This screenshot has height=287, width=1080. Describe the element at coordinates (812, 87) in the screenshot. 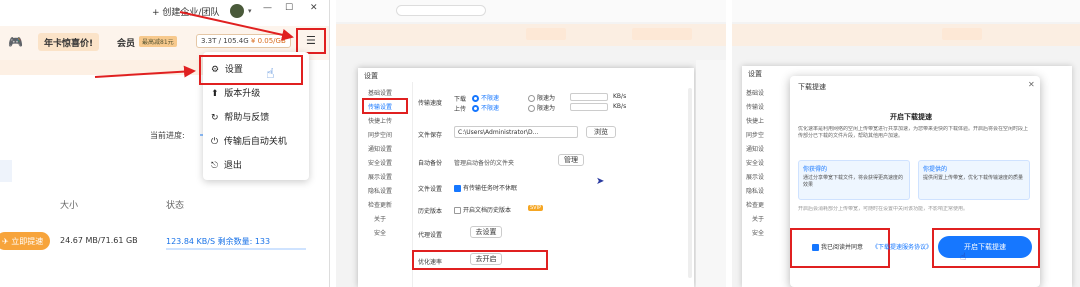

I see `boost-dialog-title: 下载提速` at that location.